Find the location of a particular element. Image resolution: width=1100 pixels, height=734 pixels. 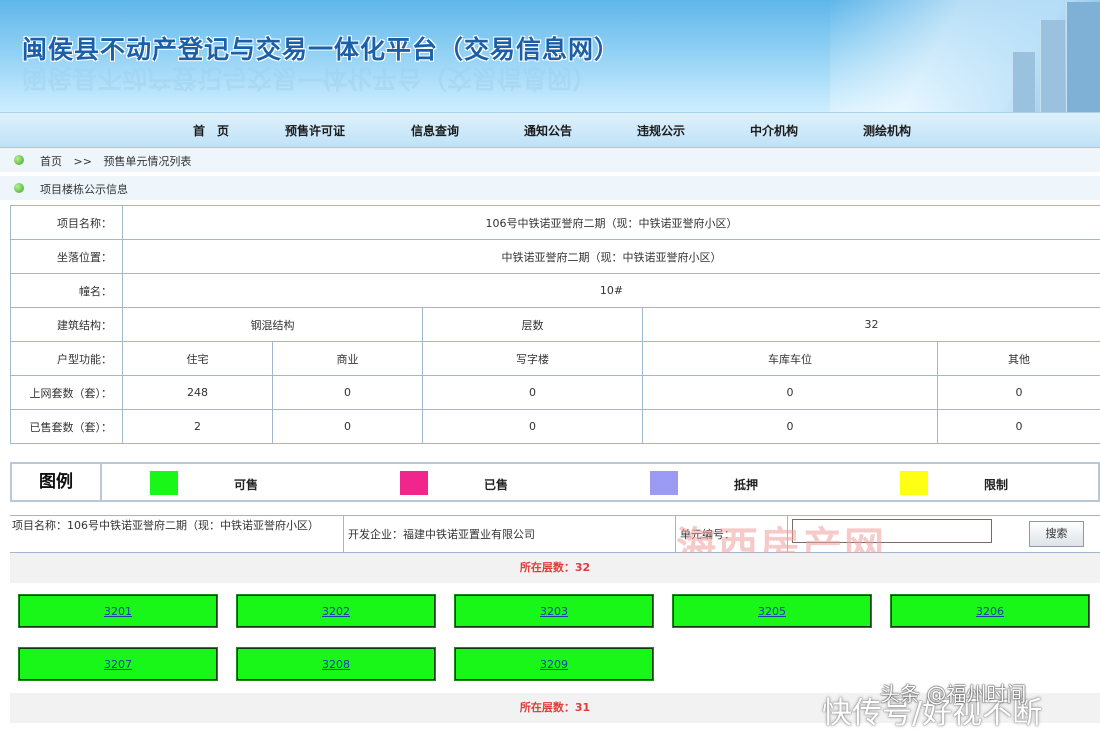

legend-swatch-restricted is located at coordinates (914, 483).